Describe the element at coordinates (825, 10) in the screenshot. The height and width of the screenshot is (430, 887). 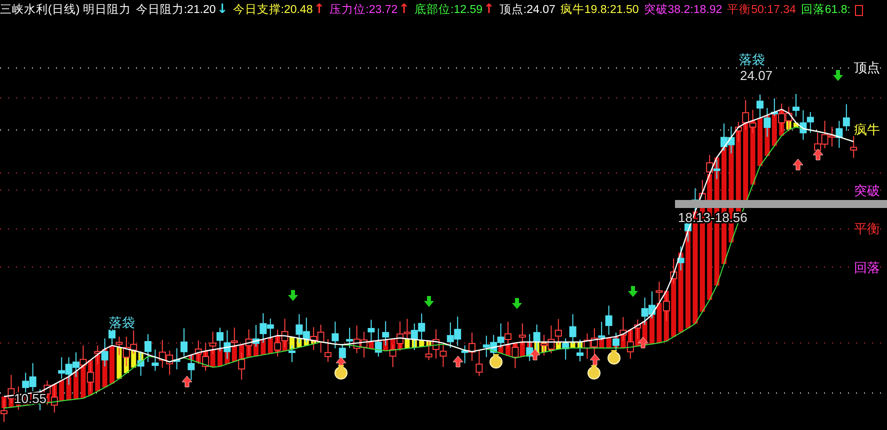
I see `indicator-value: 回落61.8:` at that location.